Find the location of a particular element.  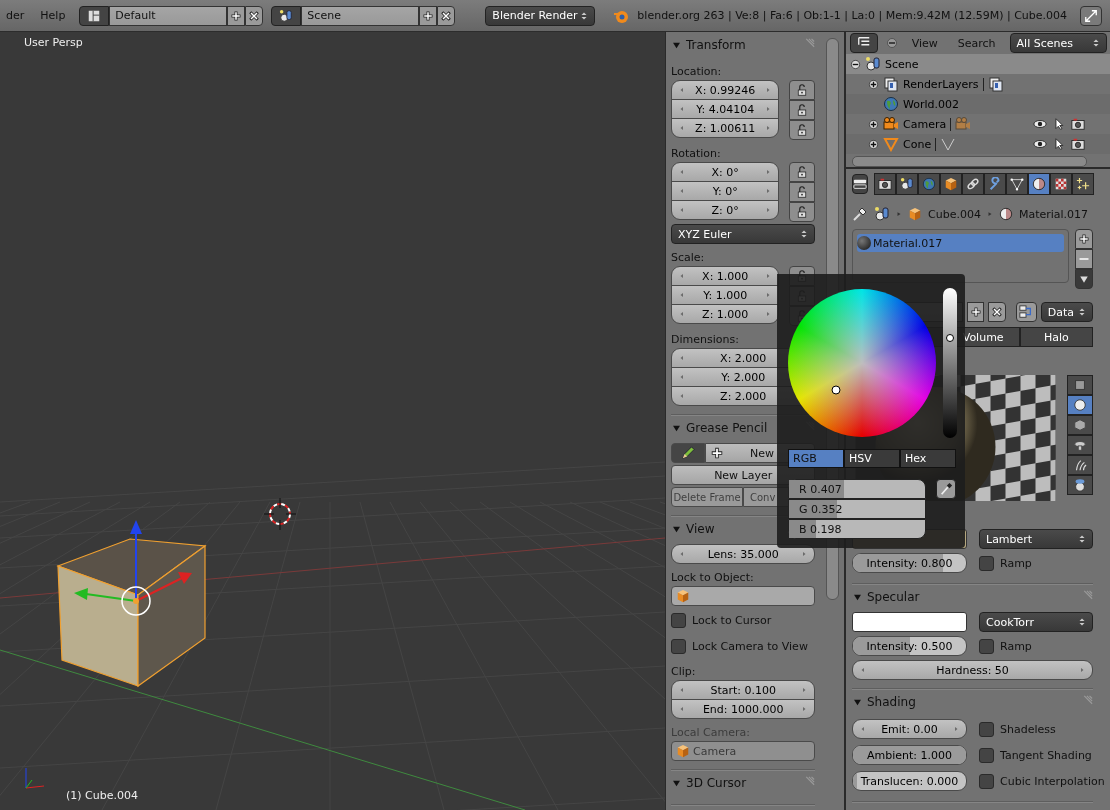

field-label: Location: is located at coordinates (697, 71).